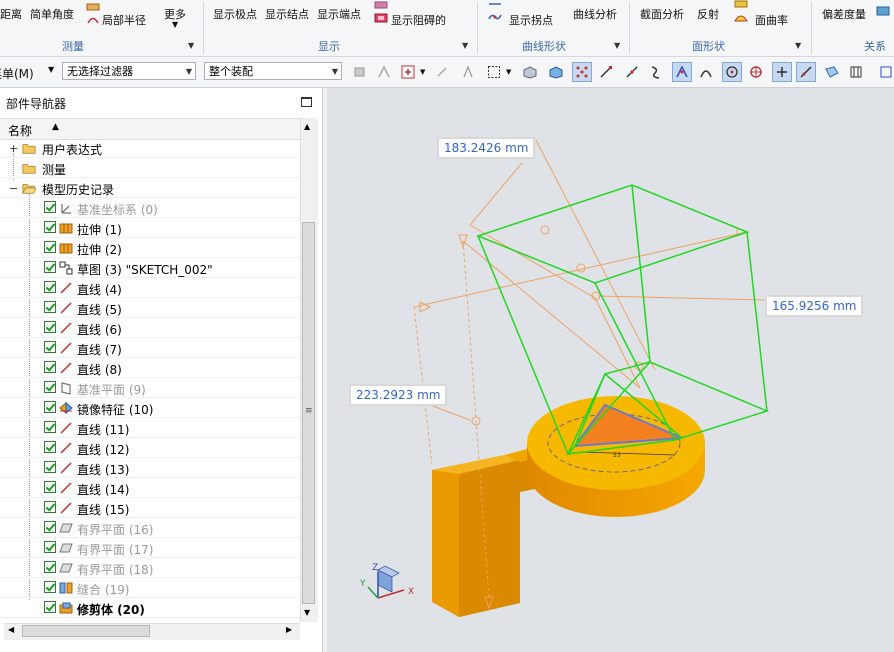 Image resolution: width=894 pixels, height=652 pixels. Describe the element at coordinates (150, 208) in the screenshot. I see `feature-row-datum-csys: 基准坐标系 (0)` at that location.